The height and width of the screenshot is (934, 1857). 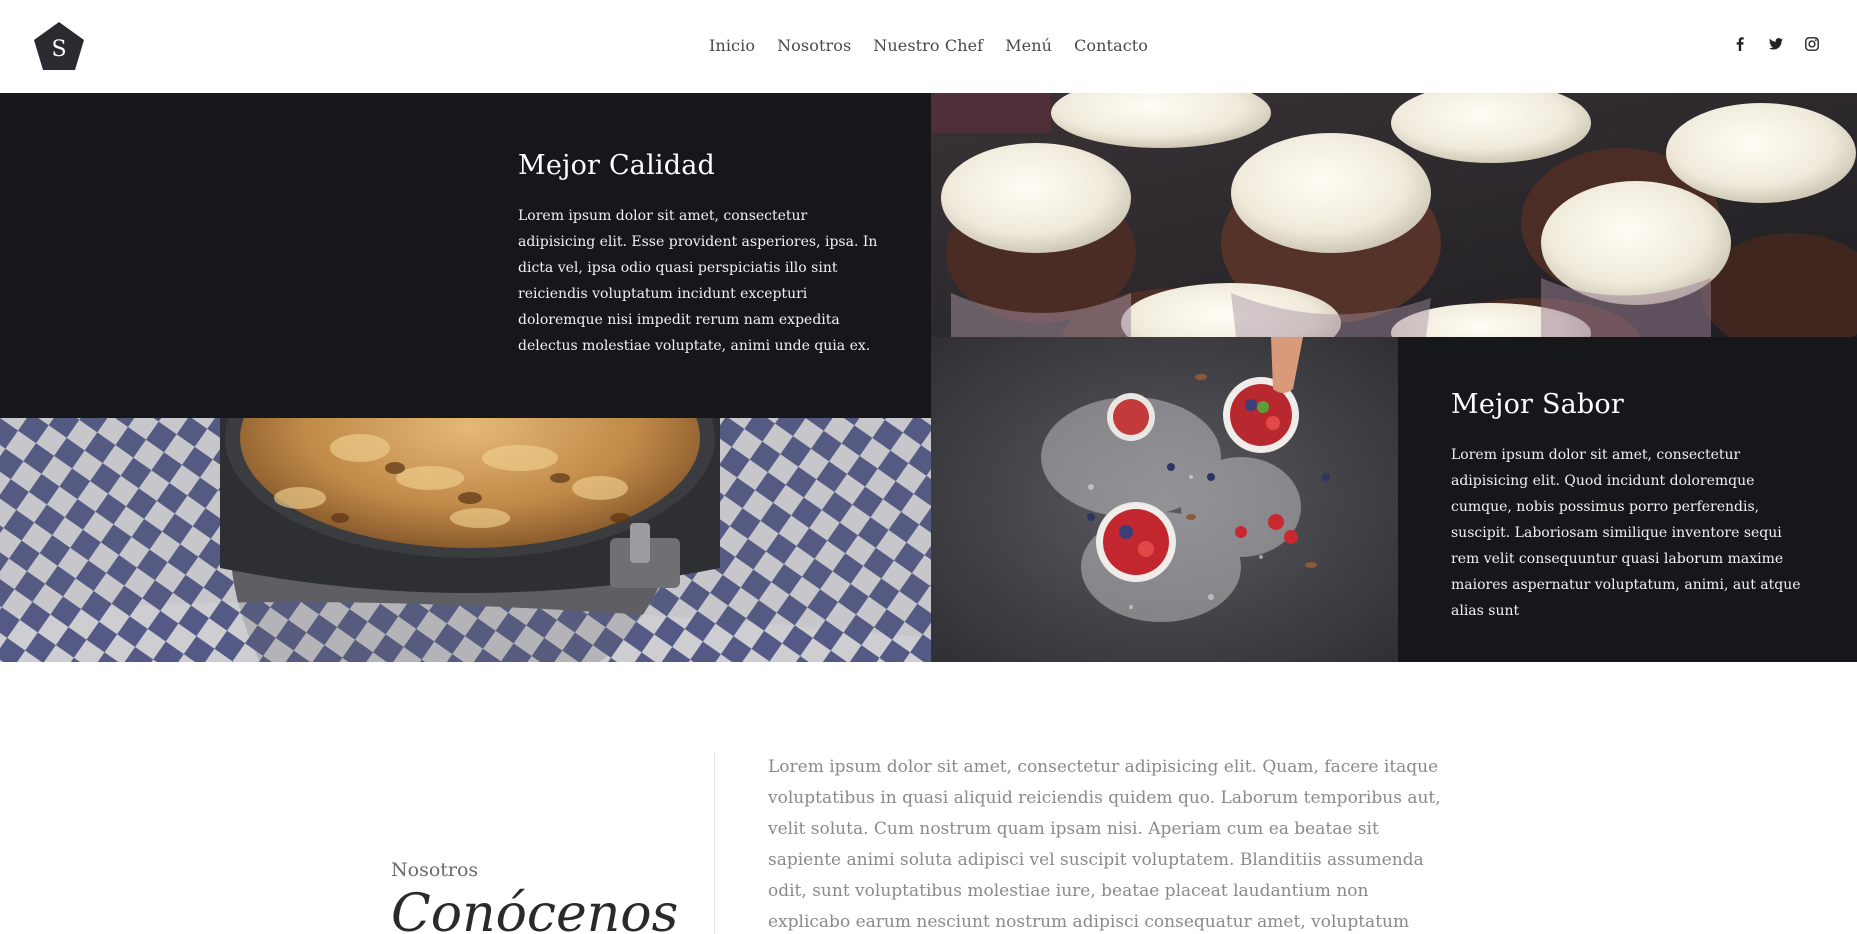 What do you see at coordinates (435, 870) in the screenshot?
I see `section-eyebrow: Nosotros` at bounding box center [435, 870].